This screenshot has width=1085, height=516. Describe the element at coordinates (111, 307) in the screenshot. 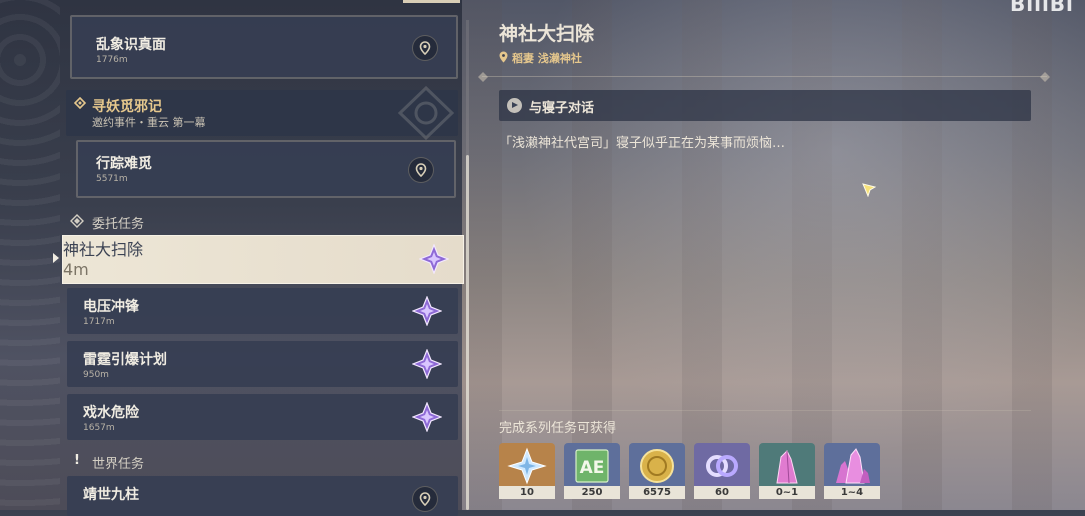

I see `commission-title: 电压冲锋` at that location.